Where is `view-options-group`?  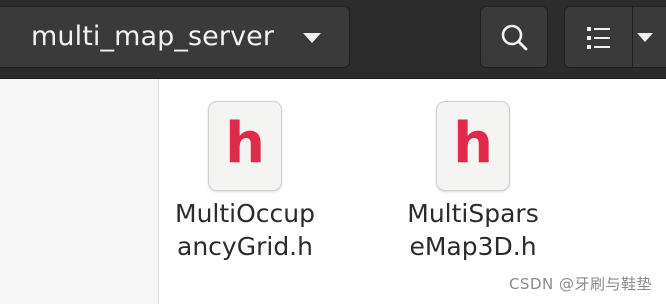
view-options-group is located at coordinates (615, 37).